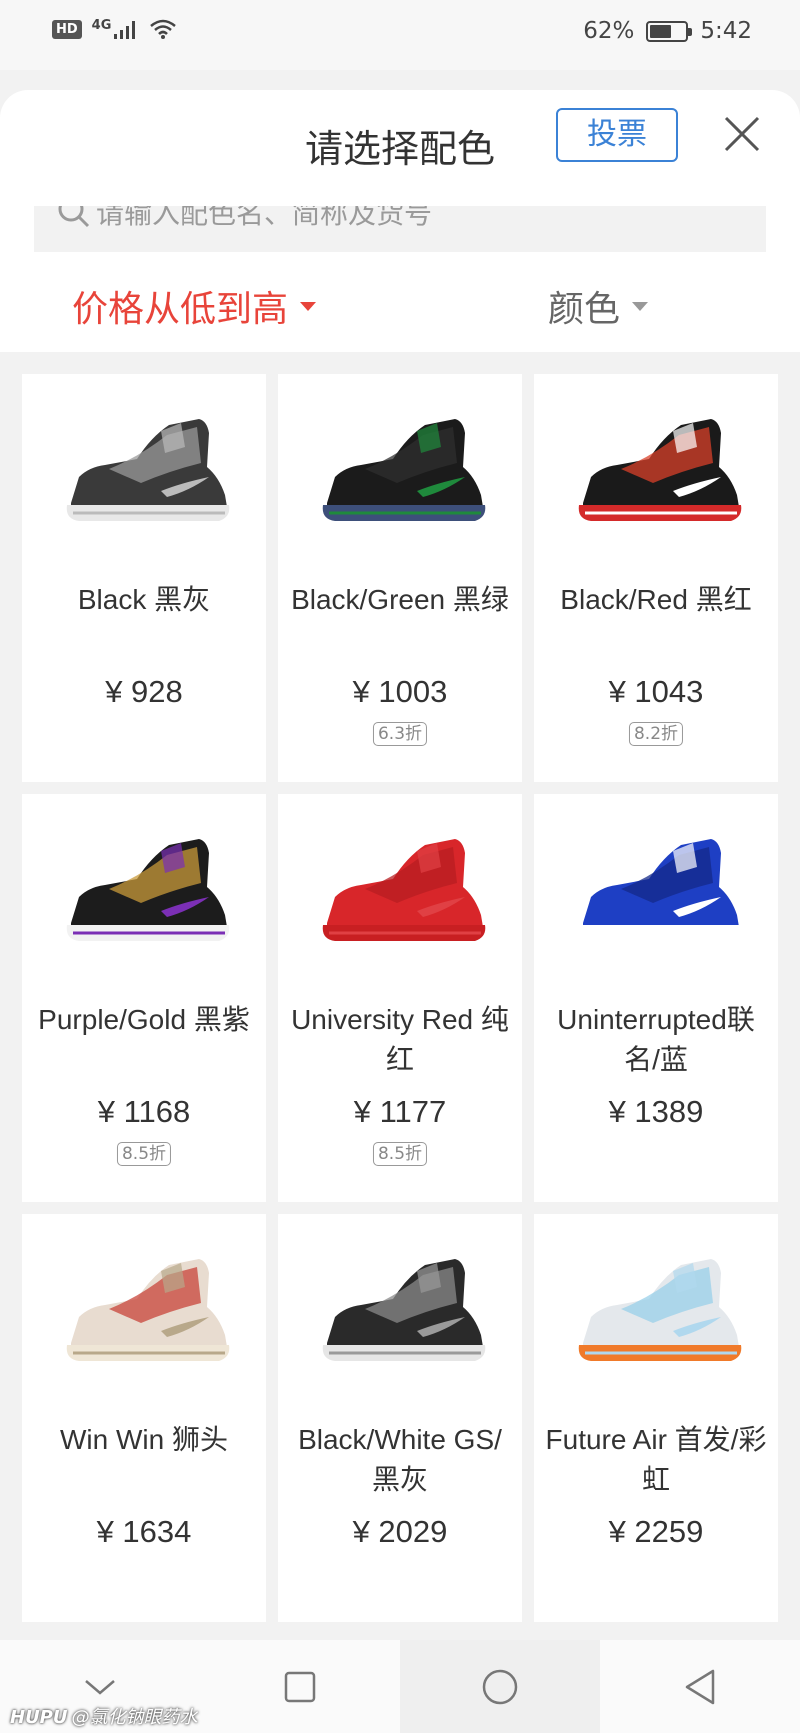 This screenshot has width=800, height=1733. I want to click on product-card: University Red 纯红 ¥ 1177 8.5折, so click(400, 998).